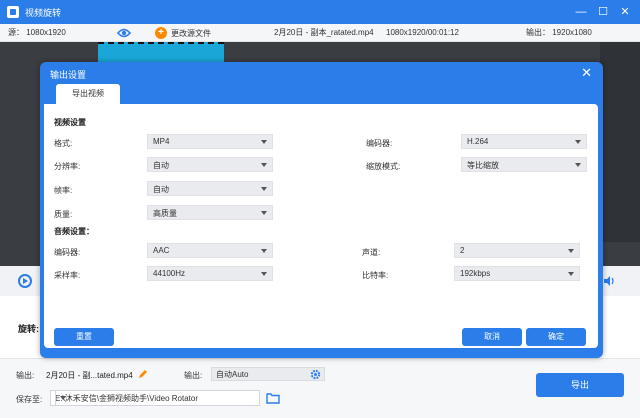 This screenshot has height=418, width=640. What do you see at coordinates (161, 141) in the screenshot?
I see `format-value: MP4` at bounding box center [161, 141].